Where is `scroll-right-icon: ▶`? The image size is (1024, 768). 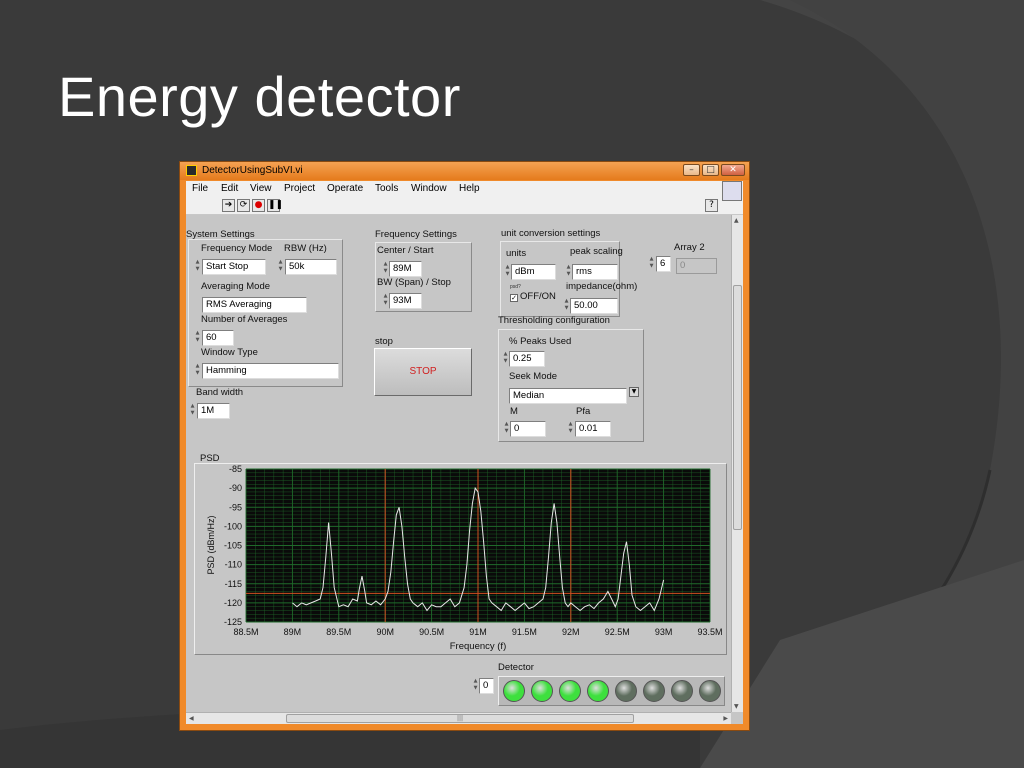
scroll-right-icon: ▶ is located at coordinates (725, 718).